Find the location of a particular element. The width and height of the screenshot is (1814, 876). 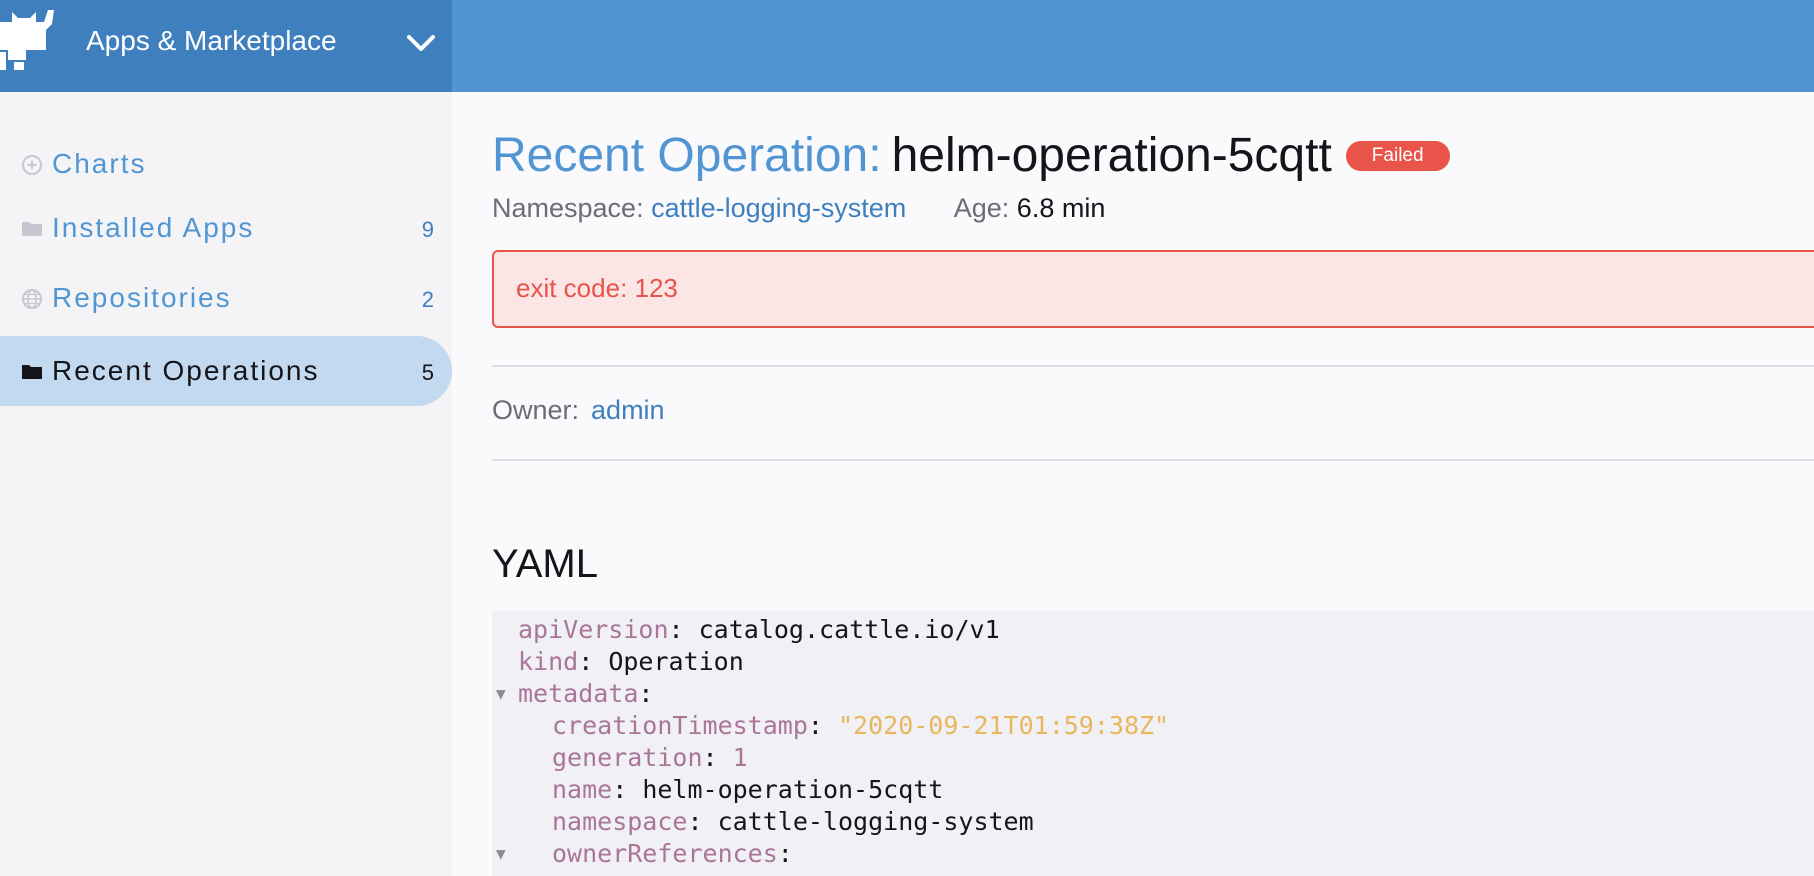

yaml-line: name: helm-operation-5cqtt is located at coordinates (748, 789).